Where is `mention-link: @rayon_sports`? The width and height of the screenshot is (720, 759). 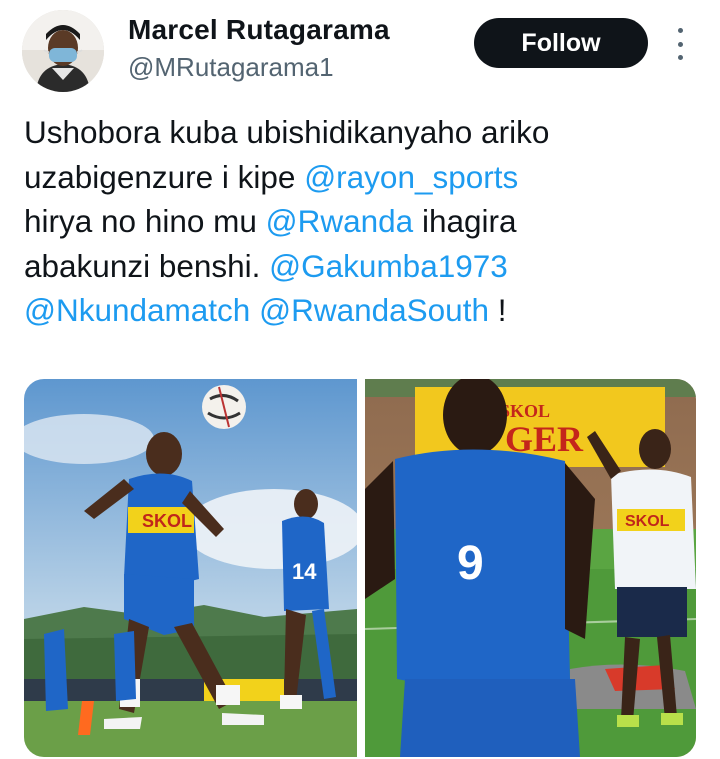 mention-link: @rayon_sports is located at coordinates (411, 177).